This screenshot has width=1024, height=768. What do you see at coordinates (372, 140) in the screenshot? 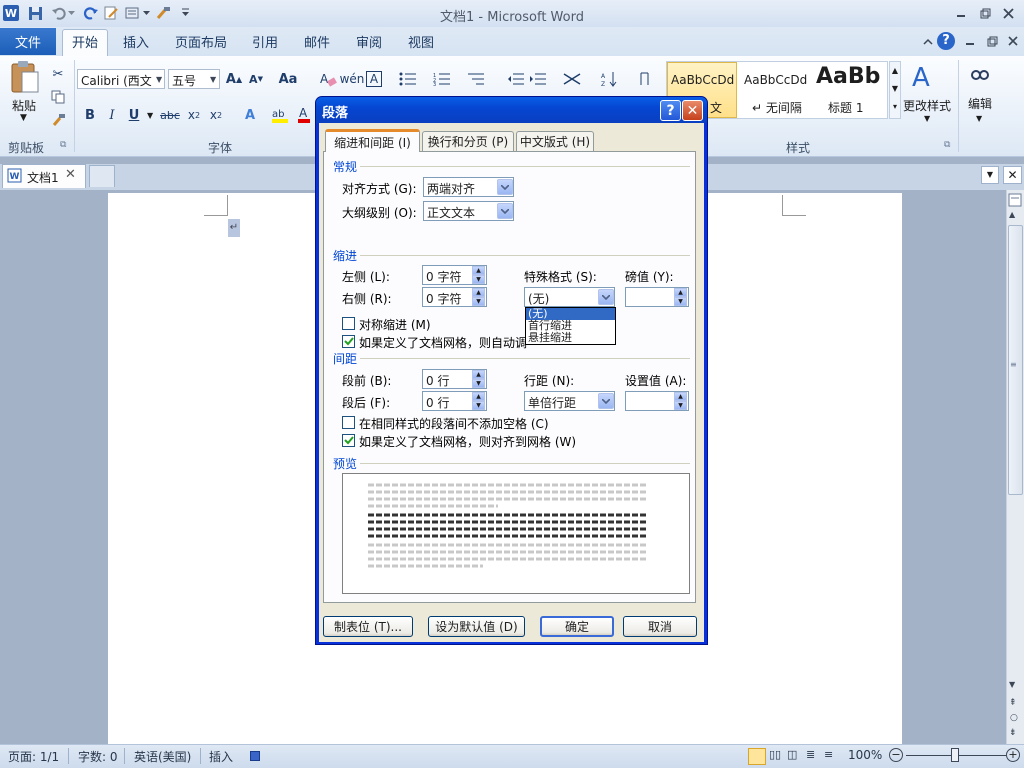
I see `tab-indents-spacing: 缩进和间距 (I)` at bounding box center [372, 140].